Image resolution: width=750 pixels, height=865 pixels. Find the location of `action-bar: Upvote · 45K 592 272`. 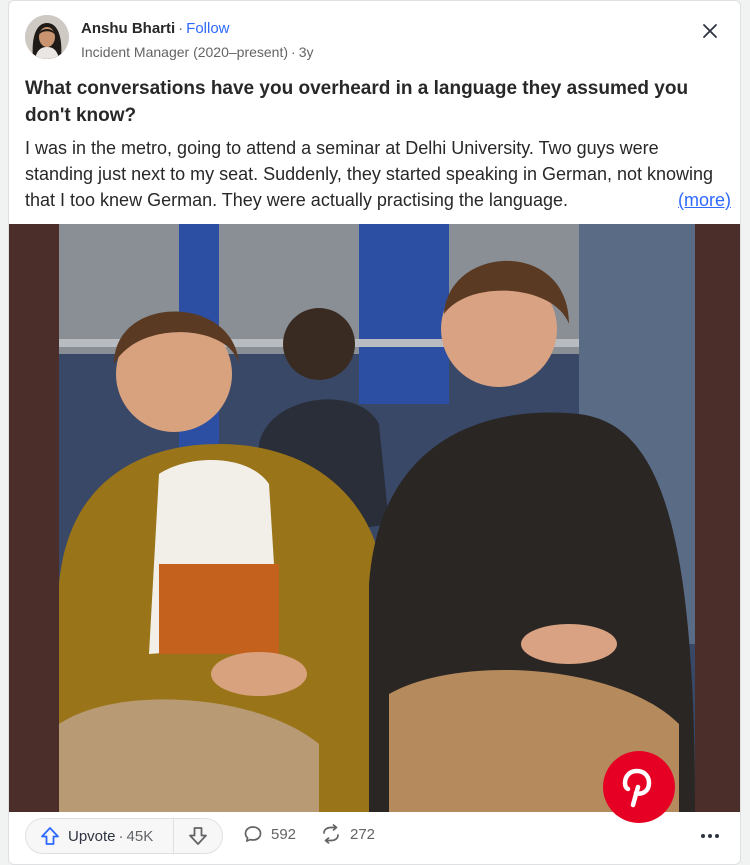

action-bar: Upvote · 45K 592 272 is located at coordinates (374, 836).